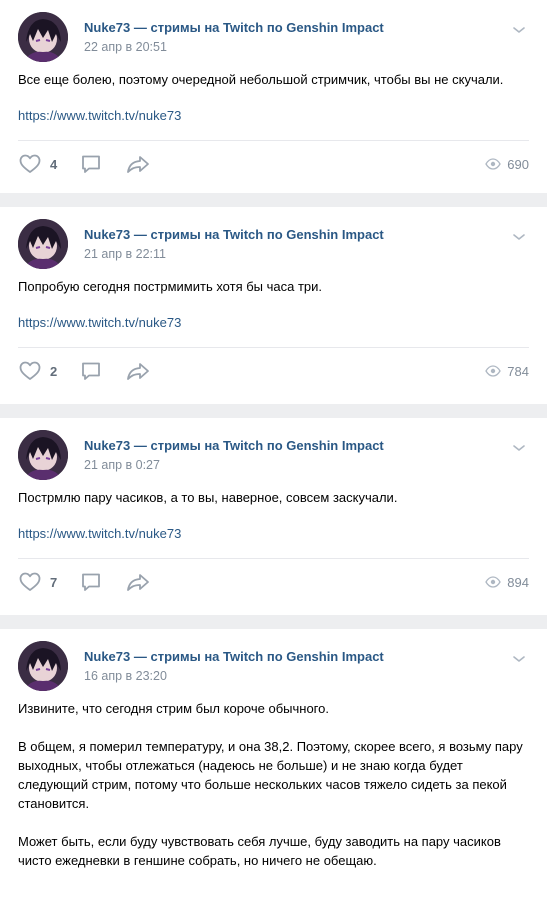 The image size is (547, 909). What do you see at coordinates (54, 371) in the screenshot?
I see `like-count: 2` at bounding box center [54, 371].